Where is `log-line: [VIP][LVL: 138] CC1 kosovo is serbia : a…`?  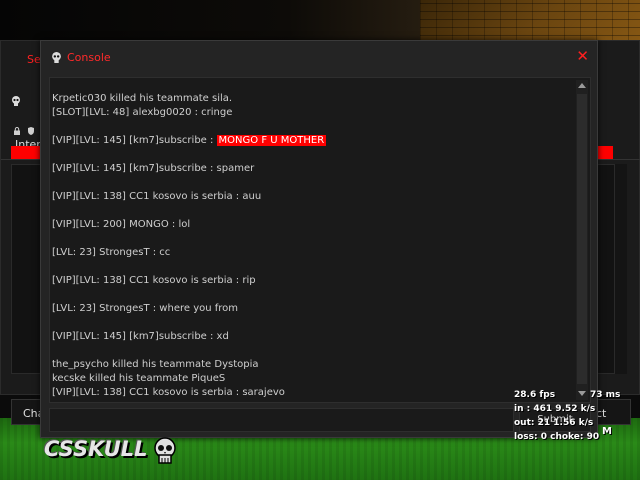 log-line: [VIP][LVL: 138] CC1 kosovo is serbia : a… is located at coordinates (157, 196).